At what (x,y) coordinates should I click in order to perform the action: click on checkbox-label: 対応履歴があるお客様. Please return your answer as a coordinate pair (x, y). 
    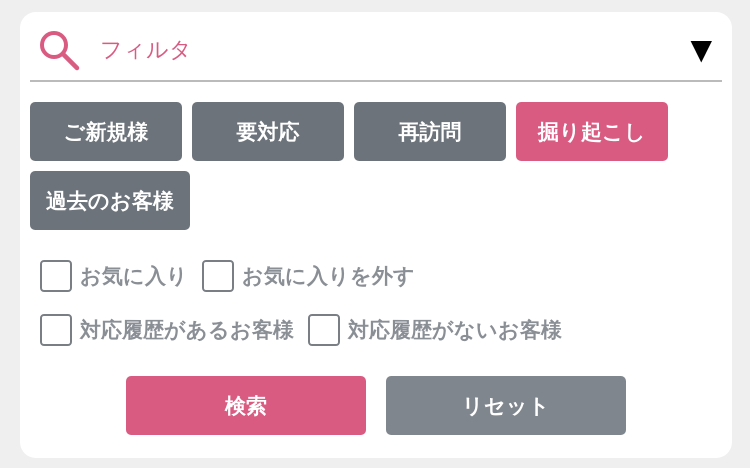
    Looking at the image, I should click on (187, 330).